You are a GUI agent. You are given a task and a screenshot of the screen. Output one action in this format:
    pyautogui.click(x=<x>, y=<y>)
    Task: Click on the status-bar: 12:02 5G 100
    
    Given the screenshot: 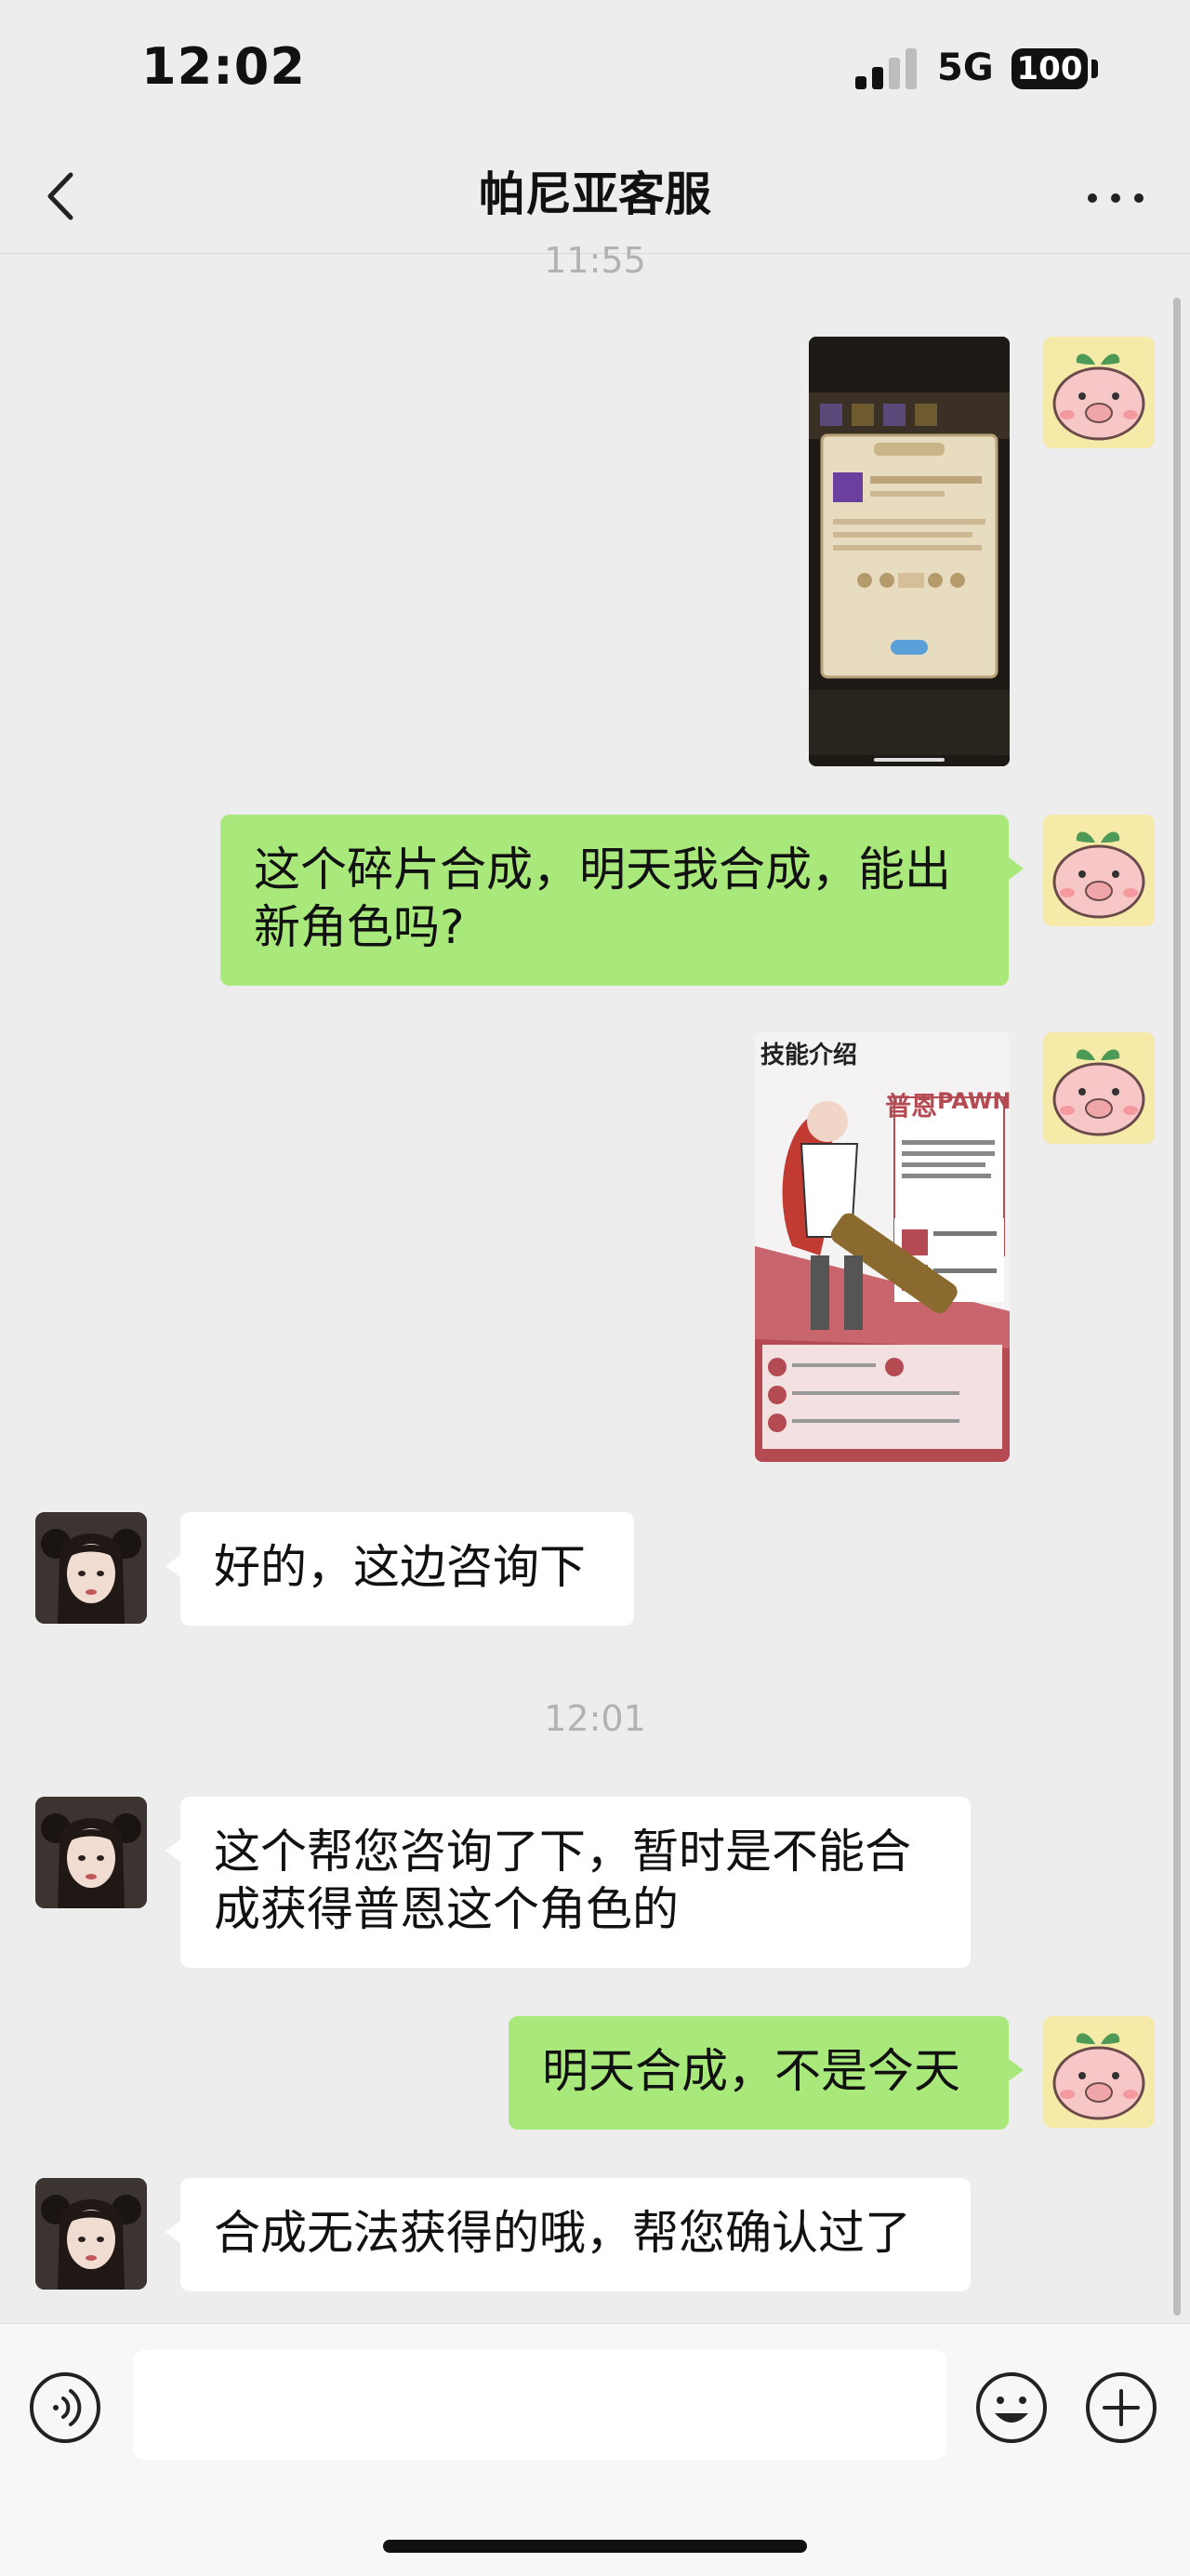 What is the action you would take?
    pyautogui.click(x=595, y=69)
    